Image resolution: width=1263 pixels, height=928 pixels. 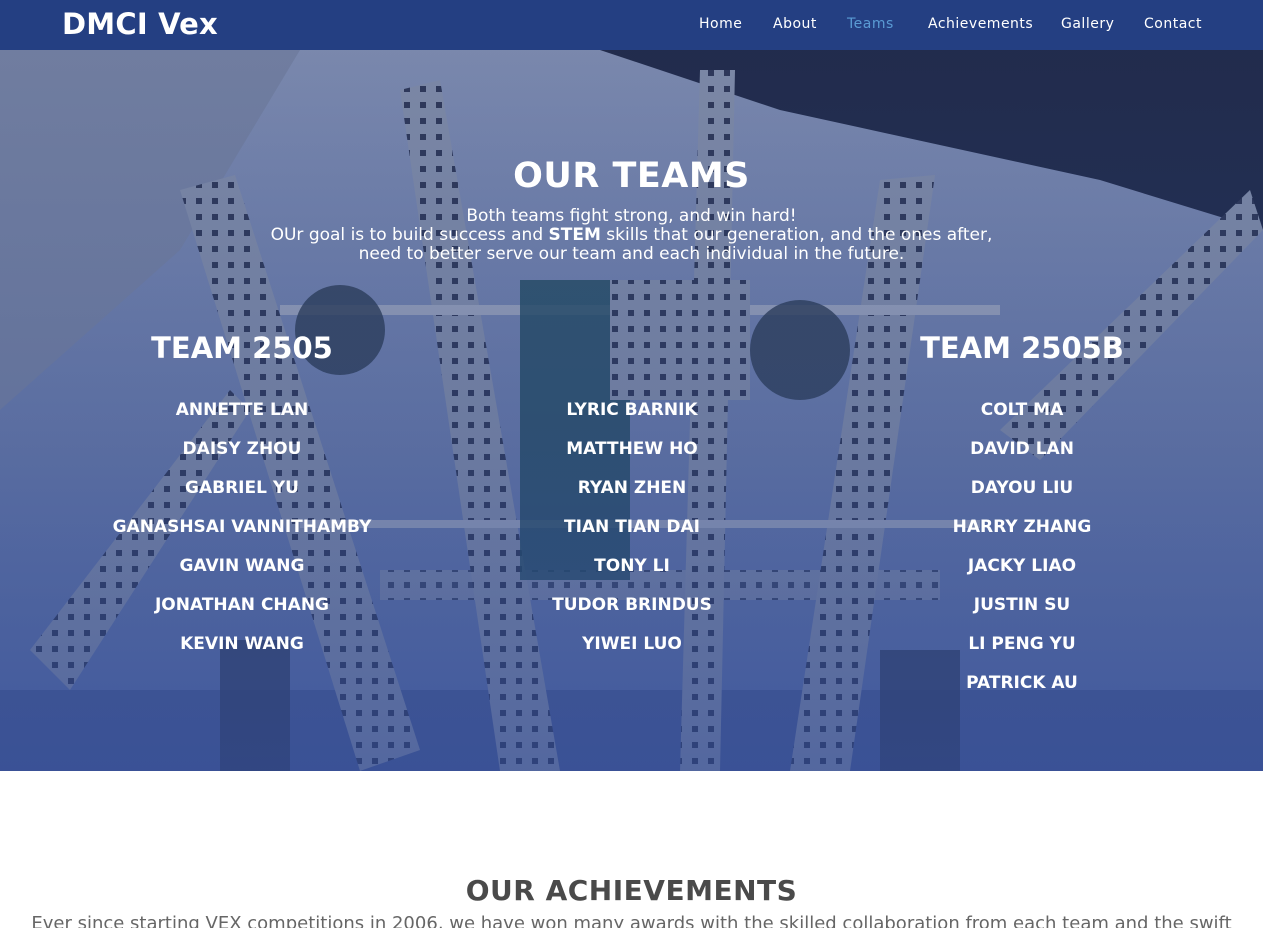 I want to click on teams-title: OUR TEAMS, so click(x=631, y=176).